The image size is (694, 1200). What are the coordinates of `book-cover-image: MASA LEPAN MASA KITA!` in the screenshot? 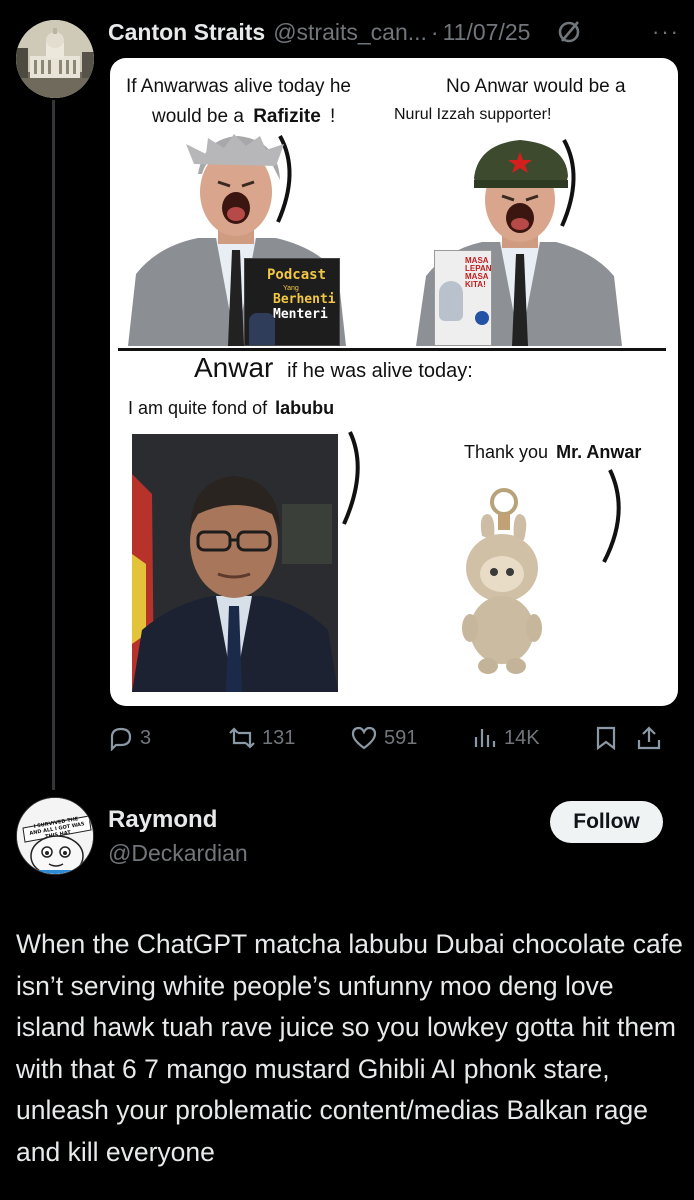 It's located at (463, 298).